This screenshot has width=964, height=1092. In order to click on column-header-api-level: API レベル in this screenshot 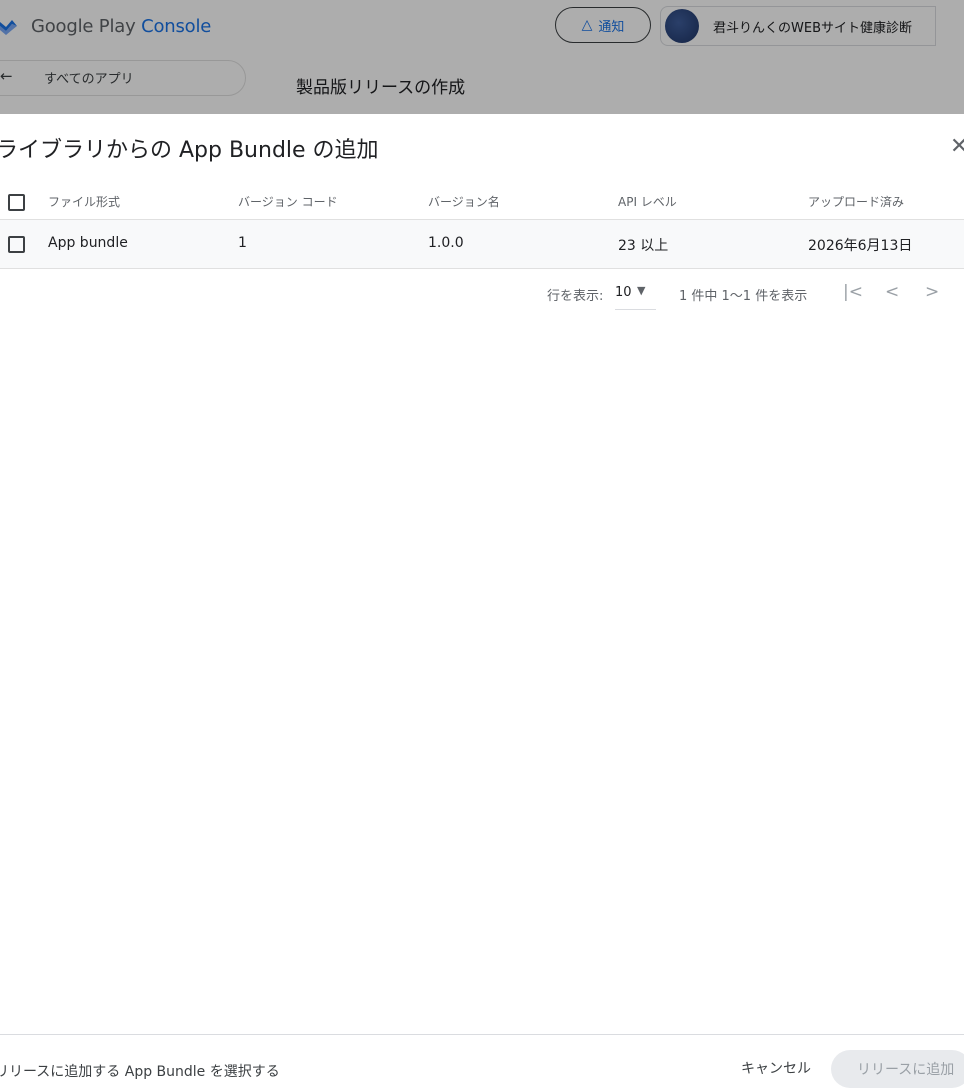, I will do `click(647, 201)`.